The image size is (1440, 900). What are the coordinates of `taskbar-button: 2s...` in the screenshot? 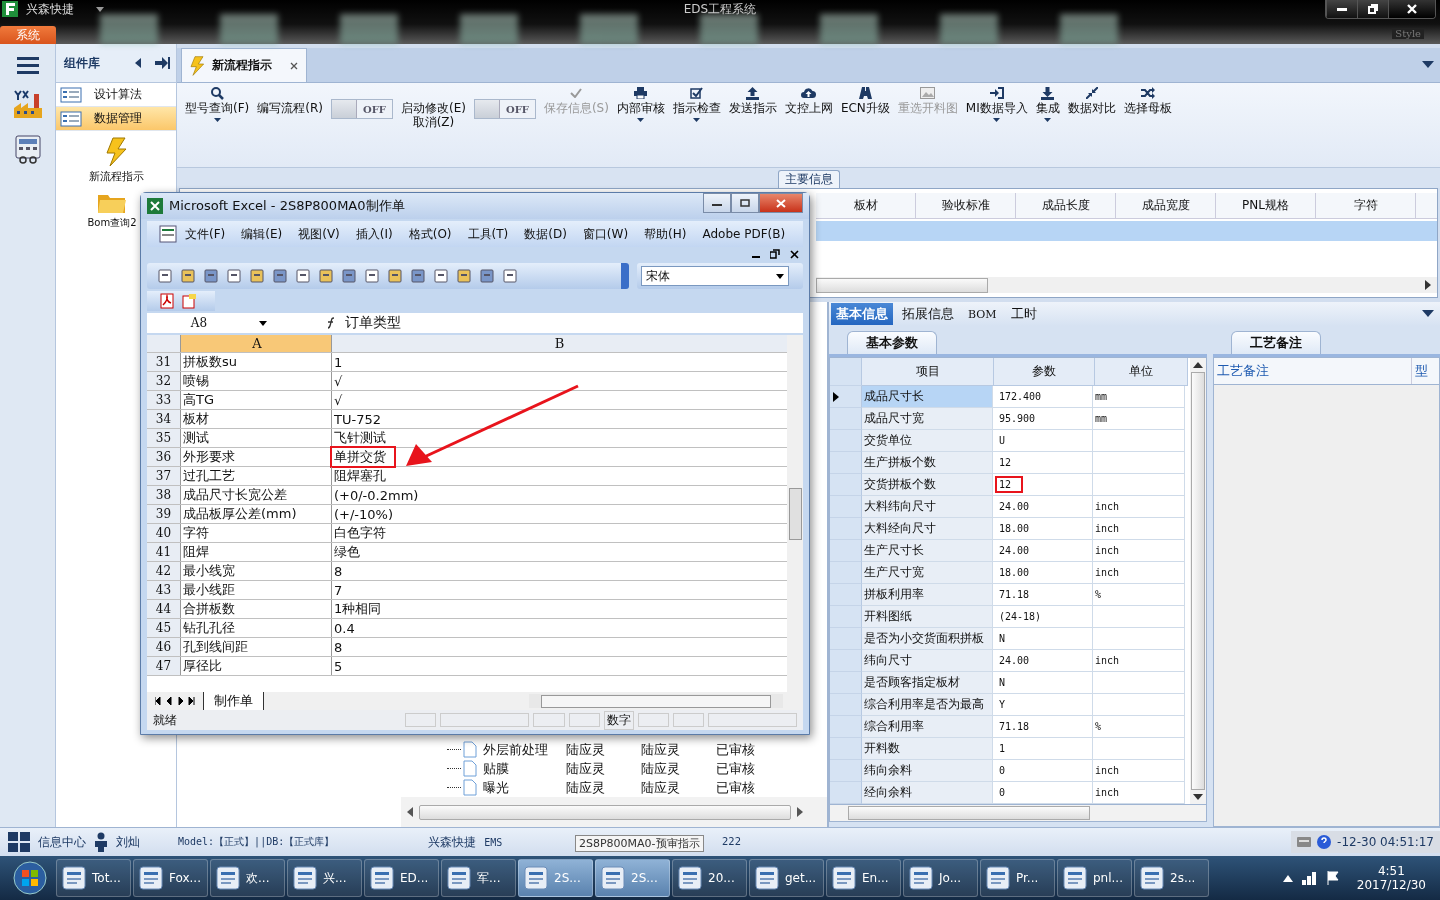 It's located at (1171, 878).